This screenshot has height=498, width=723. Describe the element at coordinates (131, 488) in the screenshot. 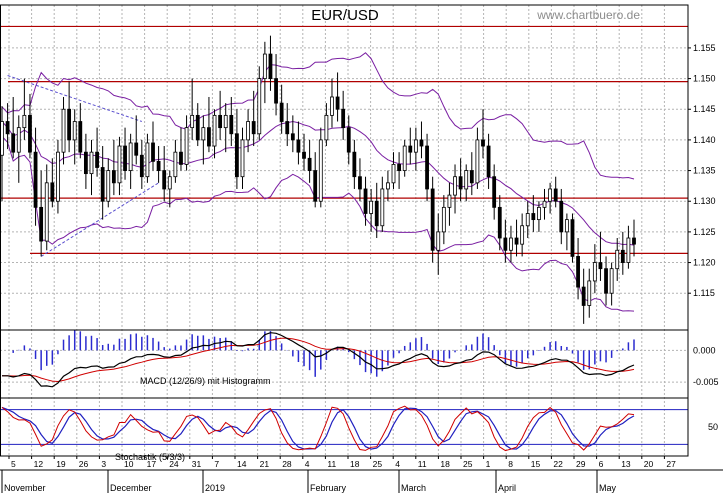

I see `month-label: December` at that location.